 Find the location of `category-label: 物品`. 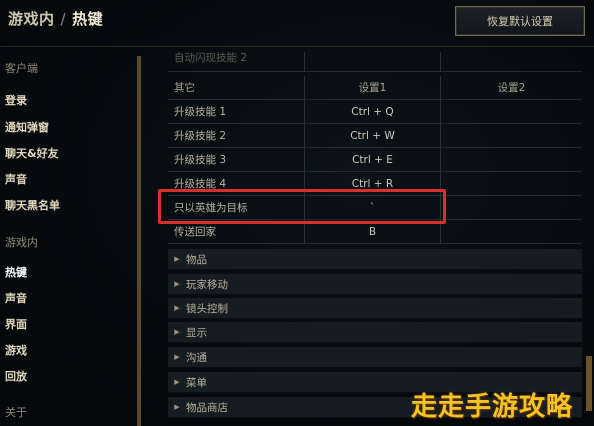

category-label: 物品 is located at coordinates (196, 259).